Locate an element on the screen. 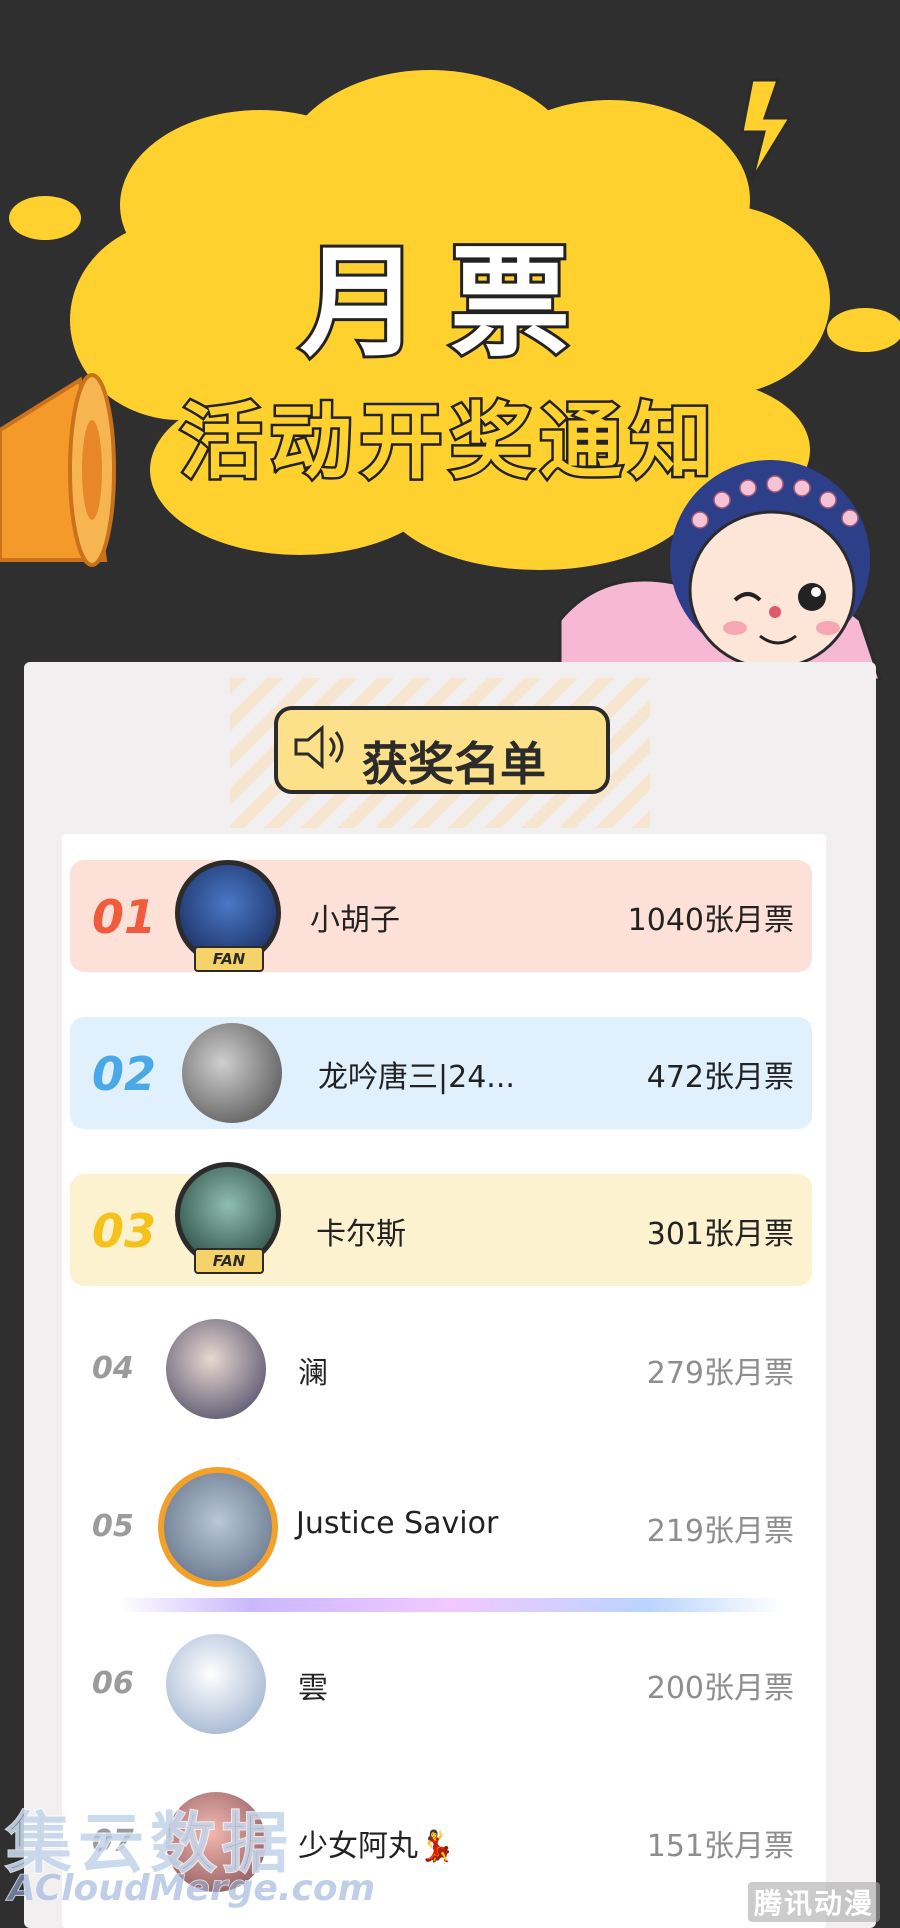 The image size is (900, 1928). winner-row-5: 05 Justice Savior 219张月票 is located at coordinates (441, 1527).